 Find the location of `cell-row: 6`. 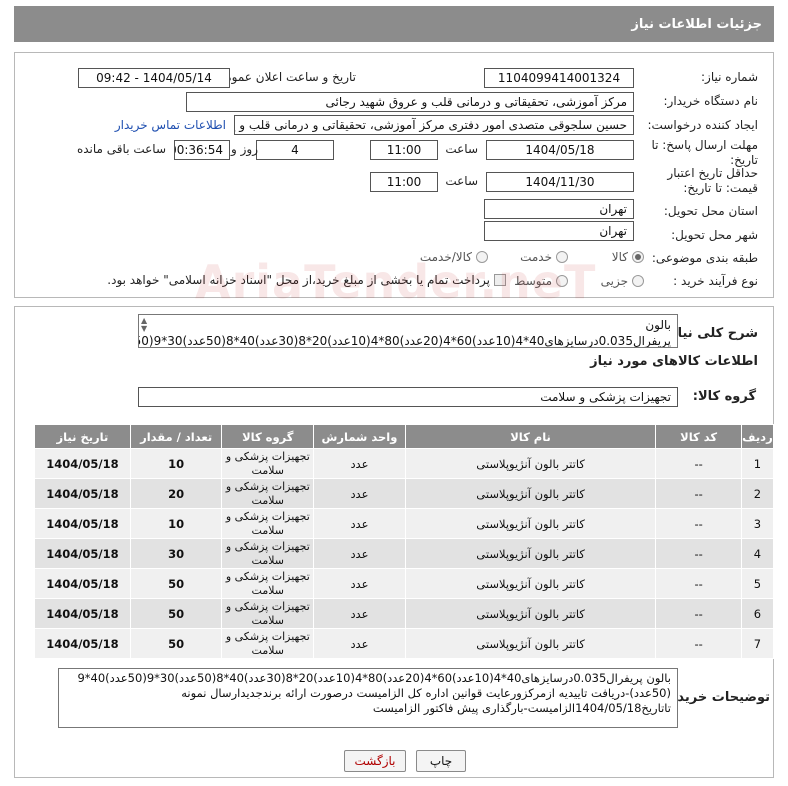

cell-row: 6 is located at coordinates (757, 613).